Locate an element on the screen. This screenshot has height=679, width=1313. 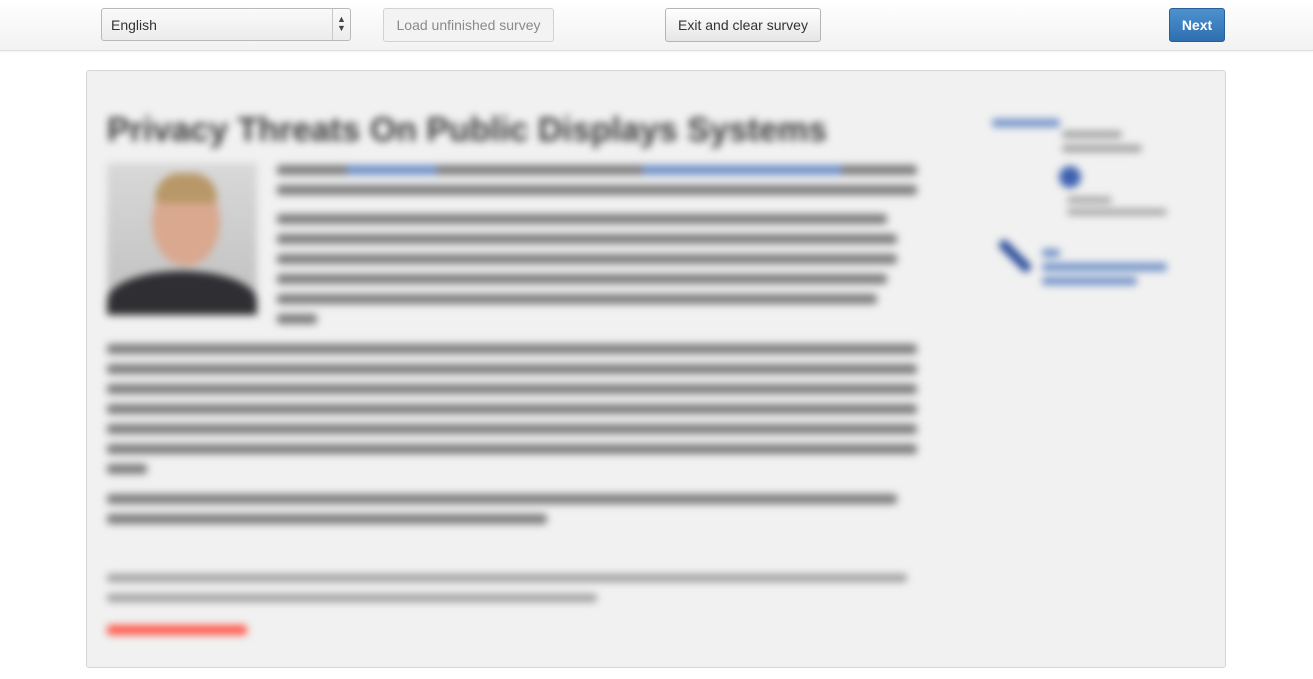
load-unfinished-survey-button: Load unfinished survey is located at coordinates (468, 25).